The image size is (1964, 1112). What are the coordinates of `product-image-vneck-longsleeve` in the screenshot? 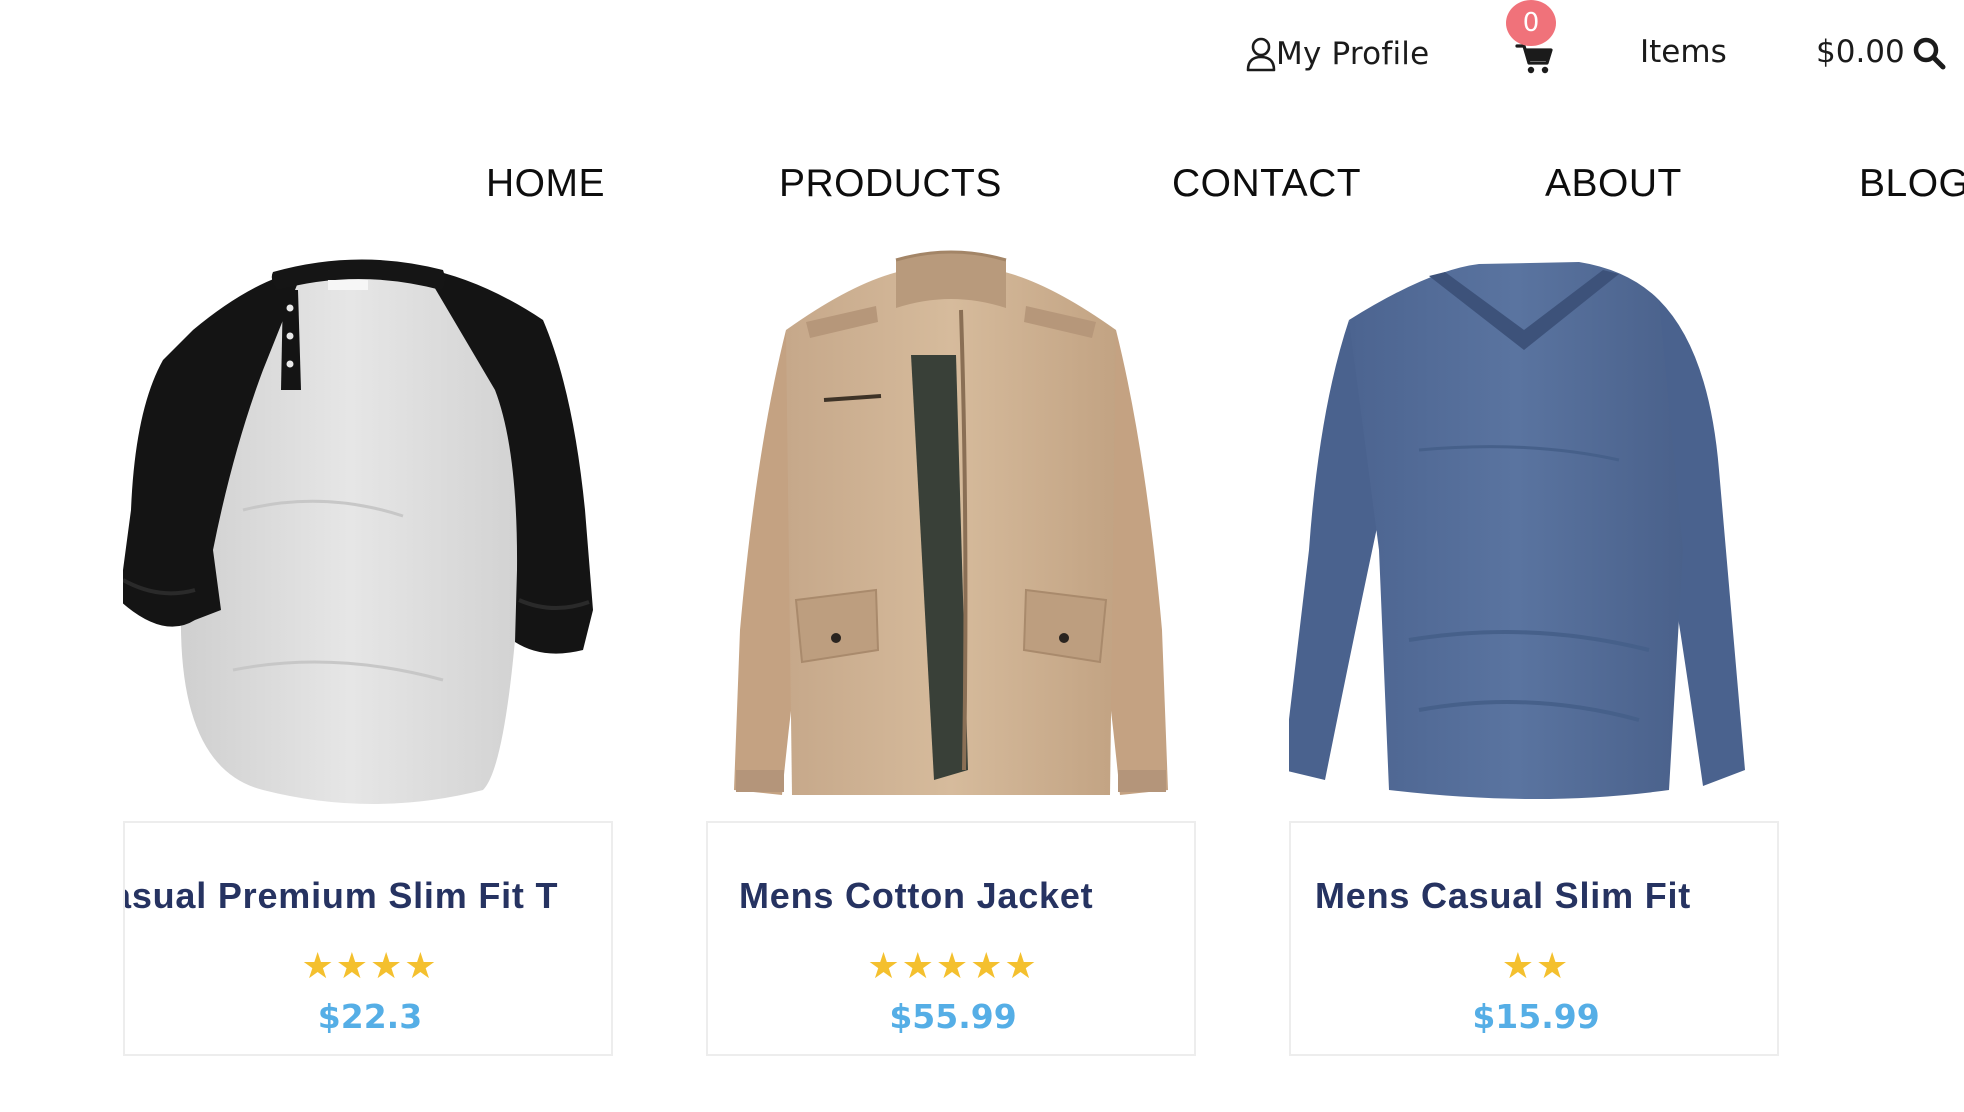 It's located at (1531, 530).